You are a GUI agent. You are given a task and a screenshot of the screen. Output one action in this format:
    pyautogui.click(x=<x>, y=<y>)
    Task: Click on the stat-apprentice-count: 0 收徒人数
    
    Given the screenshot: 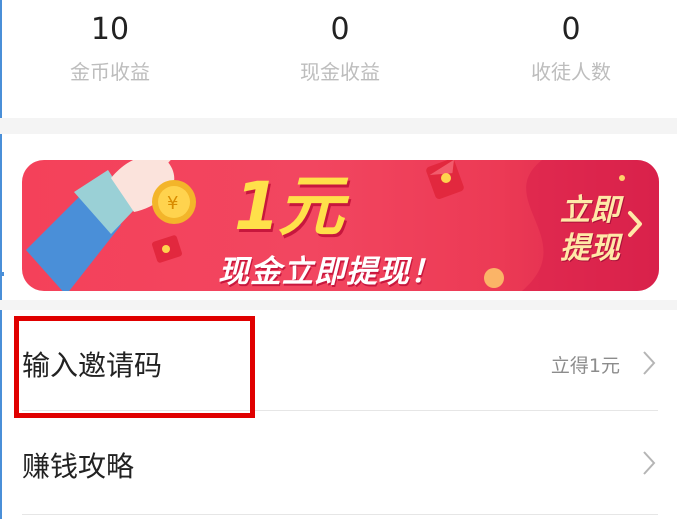 What is the action you would take?
    pyautogui.click(x=571, y=47)
    